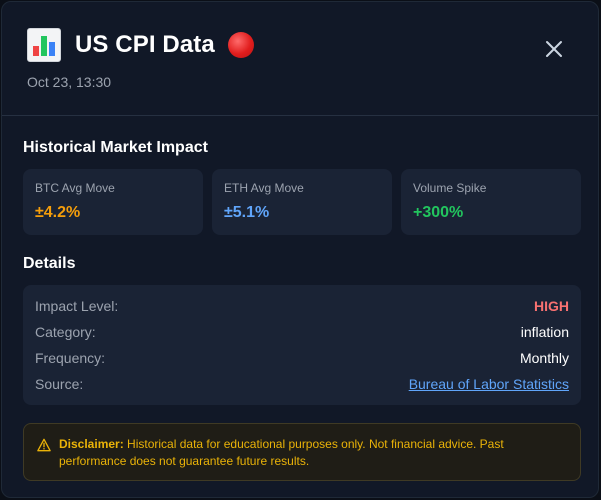  Describe the element at coordinates (491, 202) in the screenshot. I see `stat-card-volume: Volume Spike +300%` at that location.